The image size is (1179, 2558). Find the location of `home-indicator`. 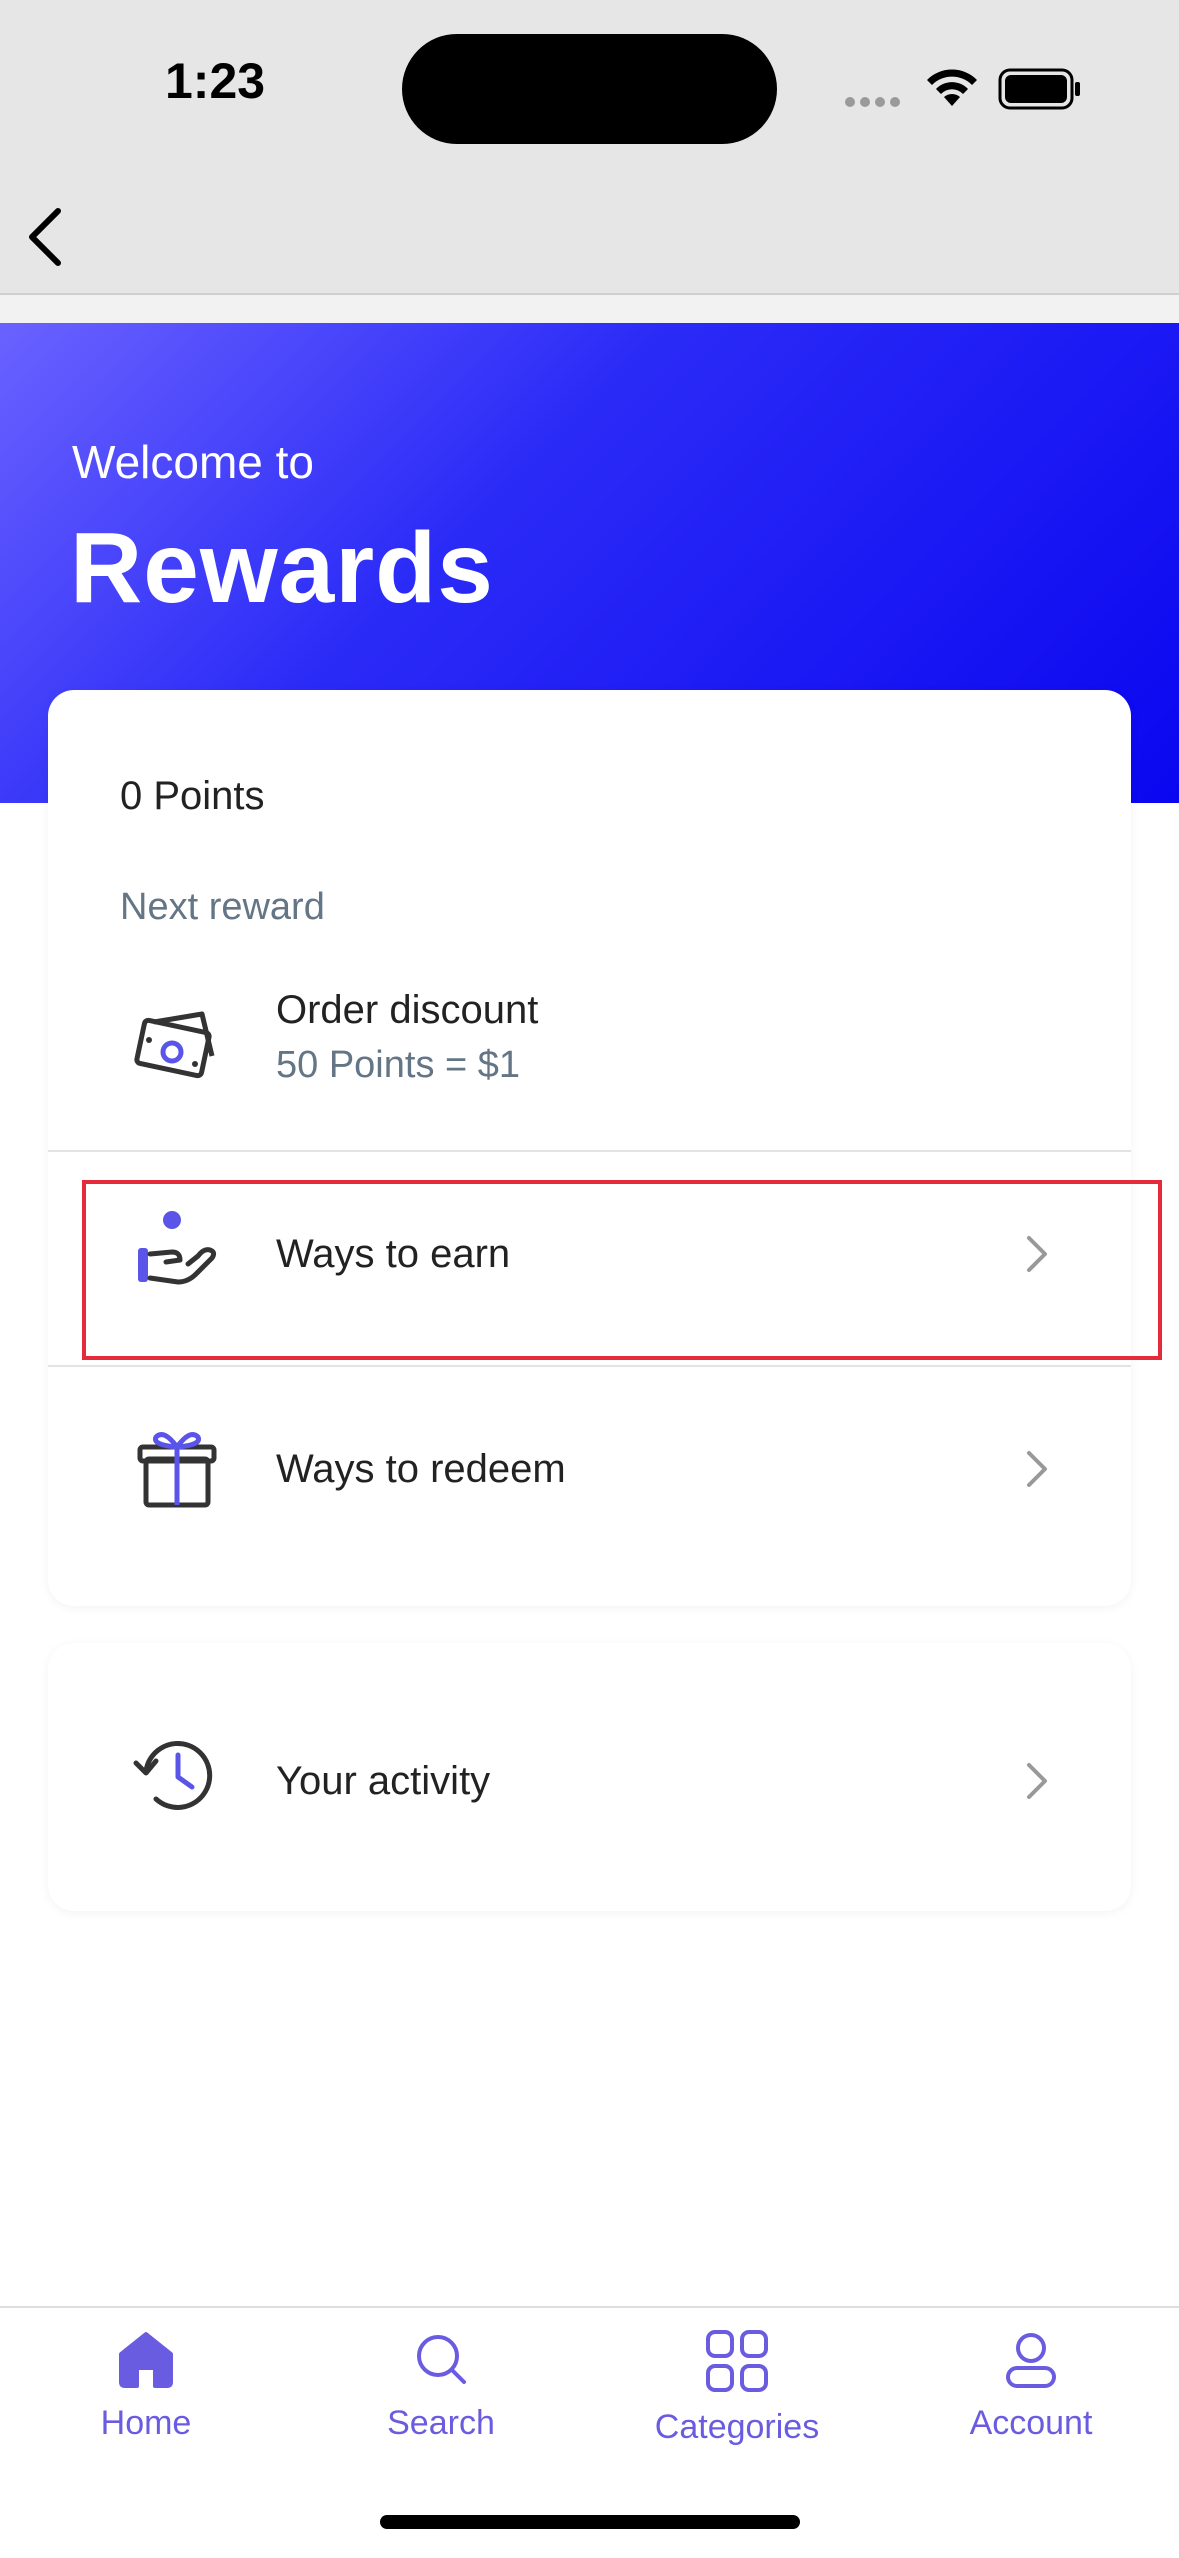

home-indicator is located at coordinates (590, 2522).